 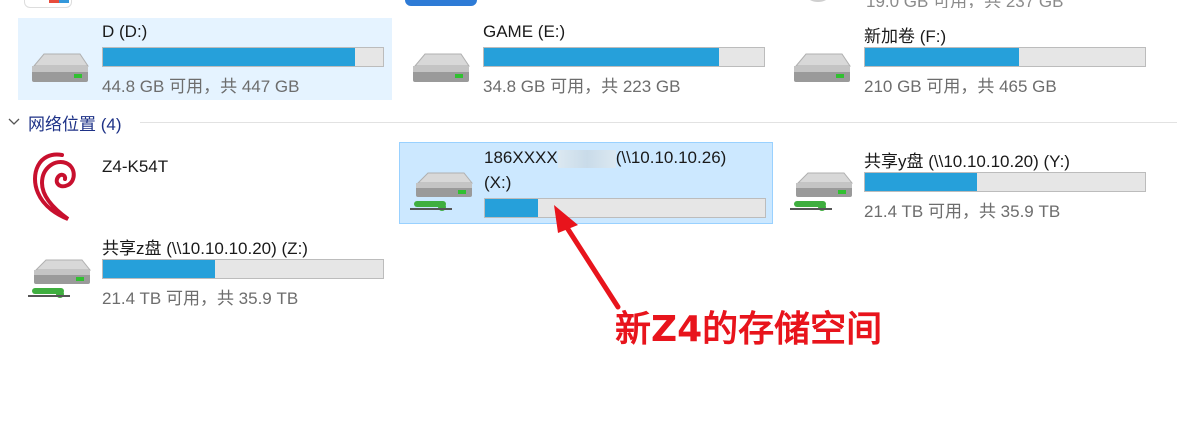 What do you see at coordinates (749, 329) in the screenshot?
I see `annotation-label: 新Z4的存储空间` at bounding box center [749, 329].